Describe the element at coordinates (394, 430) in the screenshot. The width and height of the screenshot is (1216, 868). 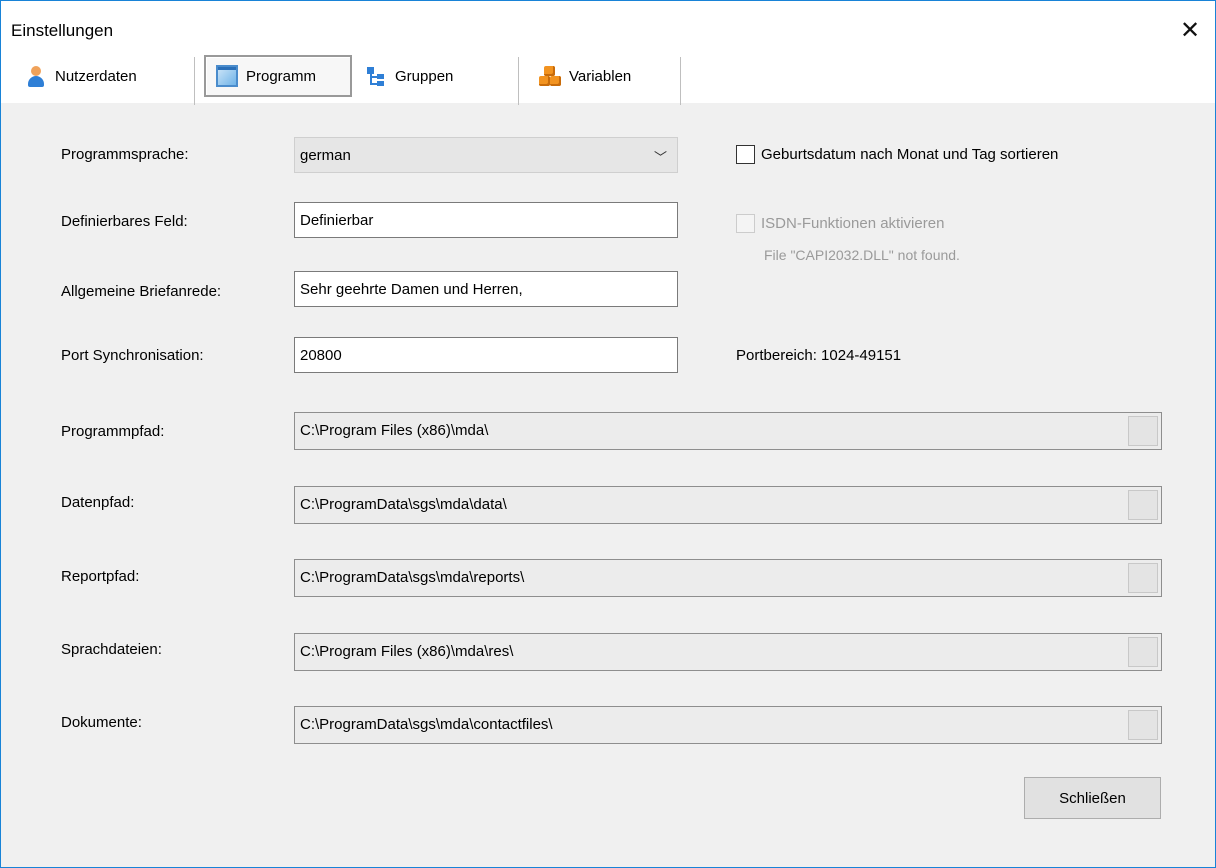
I see `program-path-value: C:\Program Files (x86)\mda\` at that location.